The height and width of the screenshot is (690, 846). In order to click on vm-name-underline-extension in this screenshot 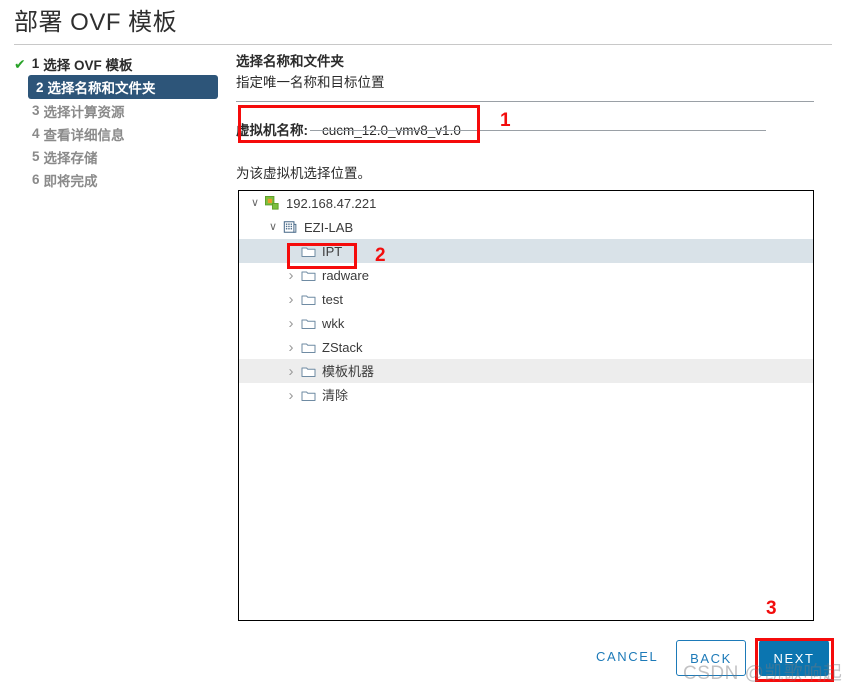, I will do `click(538, 130)`.